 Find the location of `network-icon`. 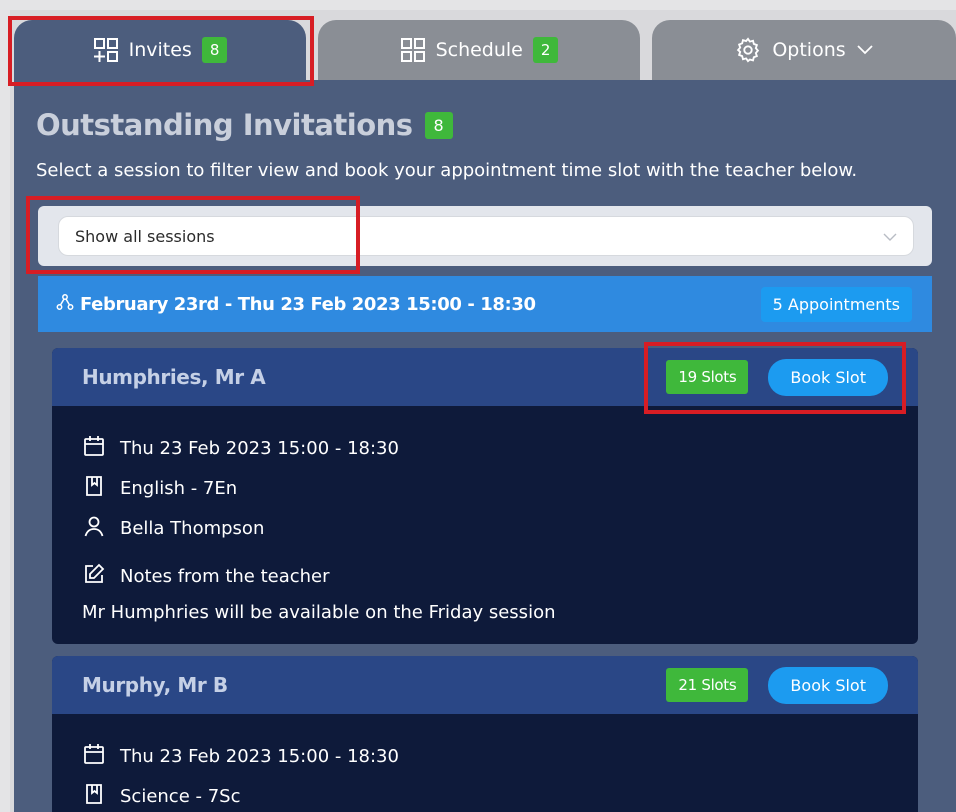

network-icon is located at coordinates (65, 304).